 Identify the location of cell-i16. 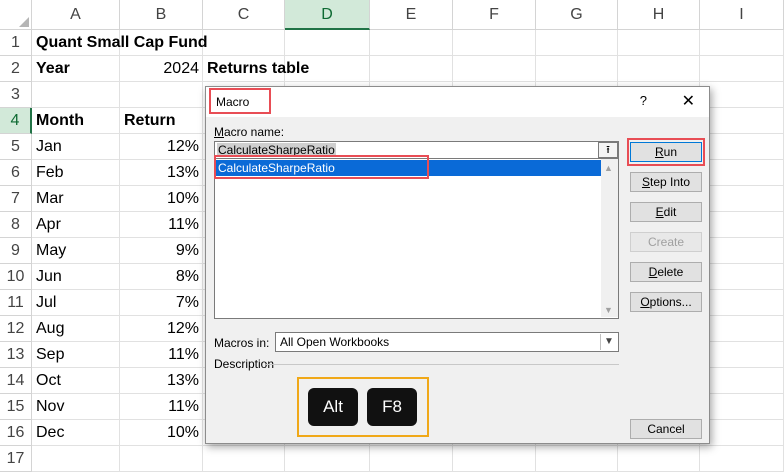
(742, 433).